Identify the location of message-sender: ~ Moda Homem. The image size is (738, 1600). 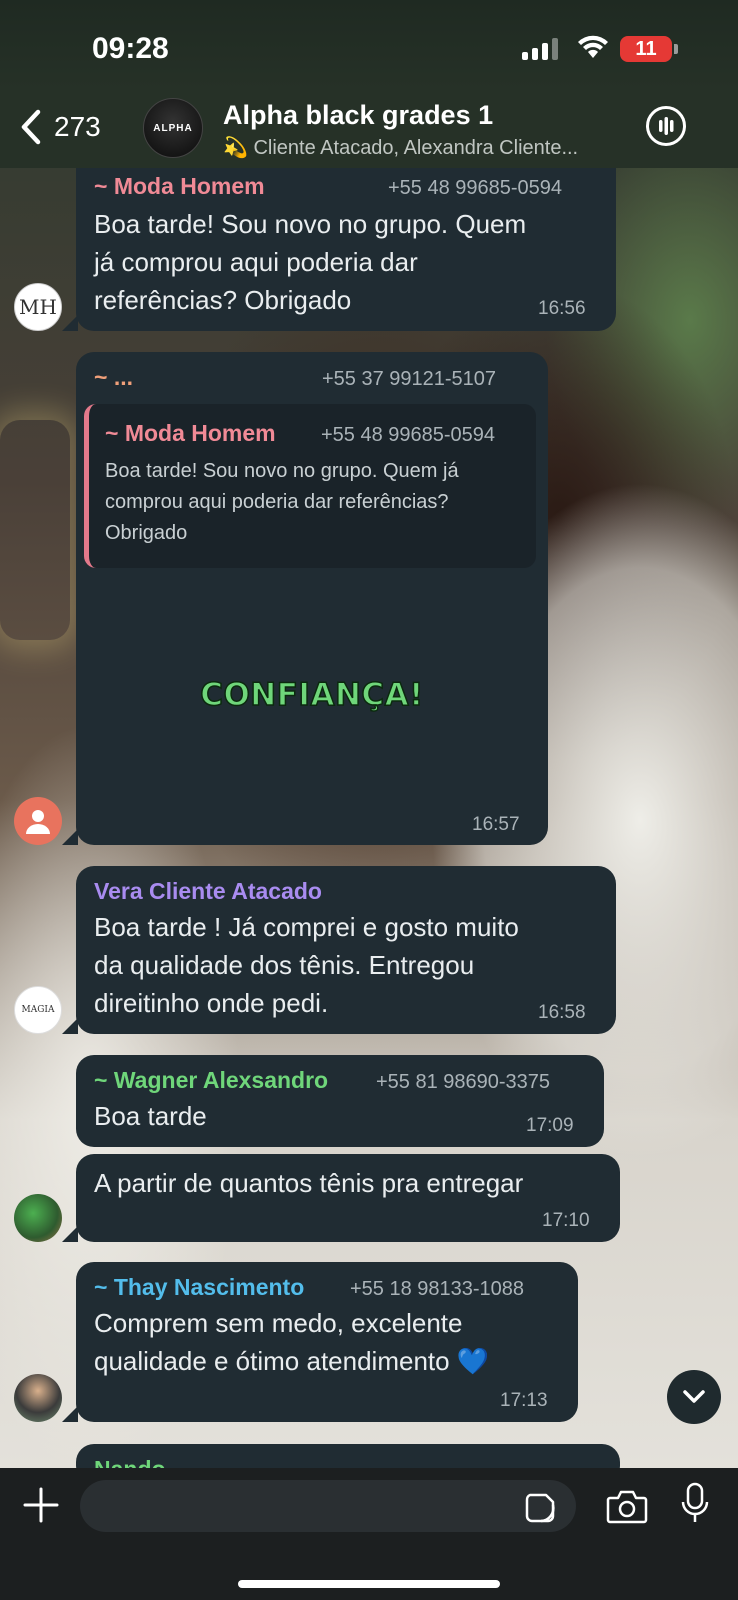
(179, 186).